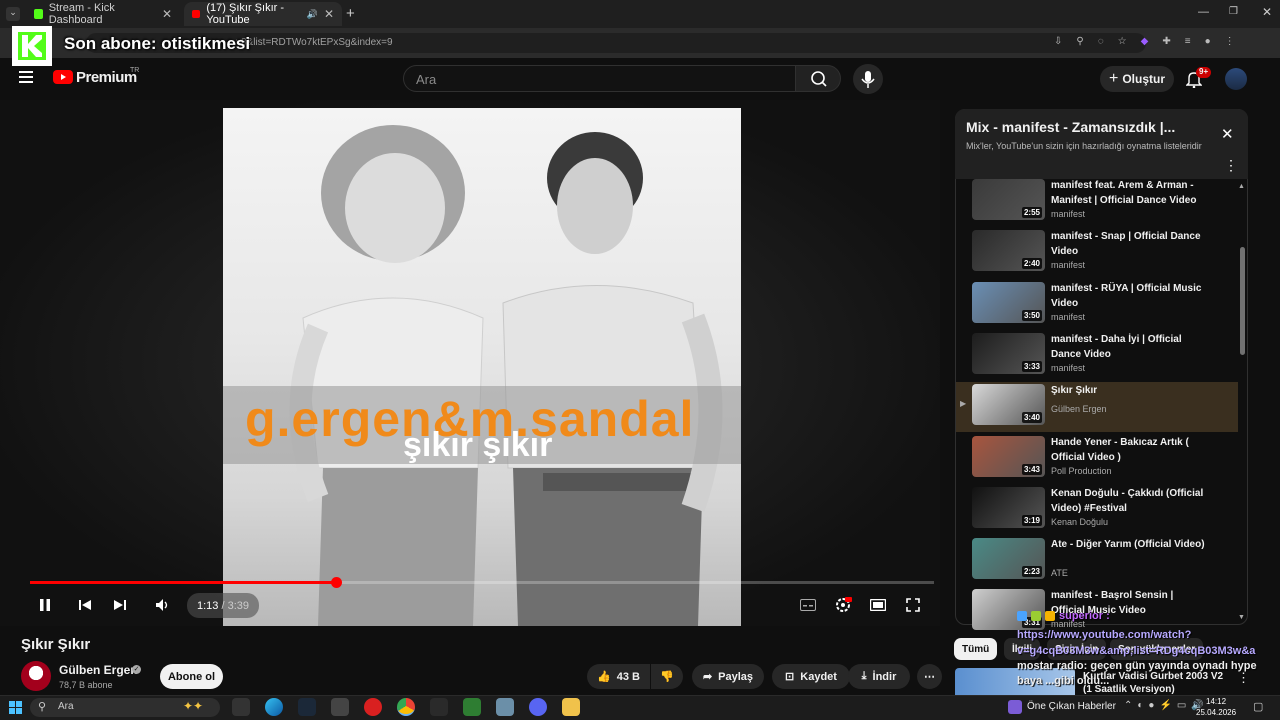 This screenshot has height=720, width=1280. What do you see at coordinates (879, 676) in the screenshot?
I see `download-button: ⤓ İndir` at bounding box center [879, 676].